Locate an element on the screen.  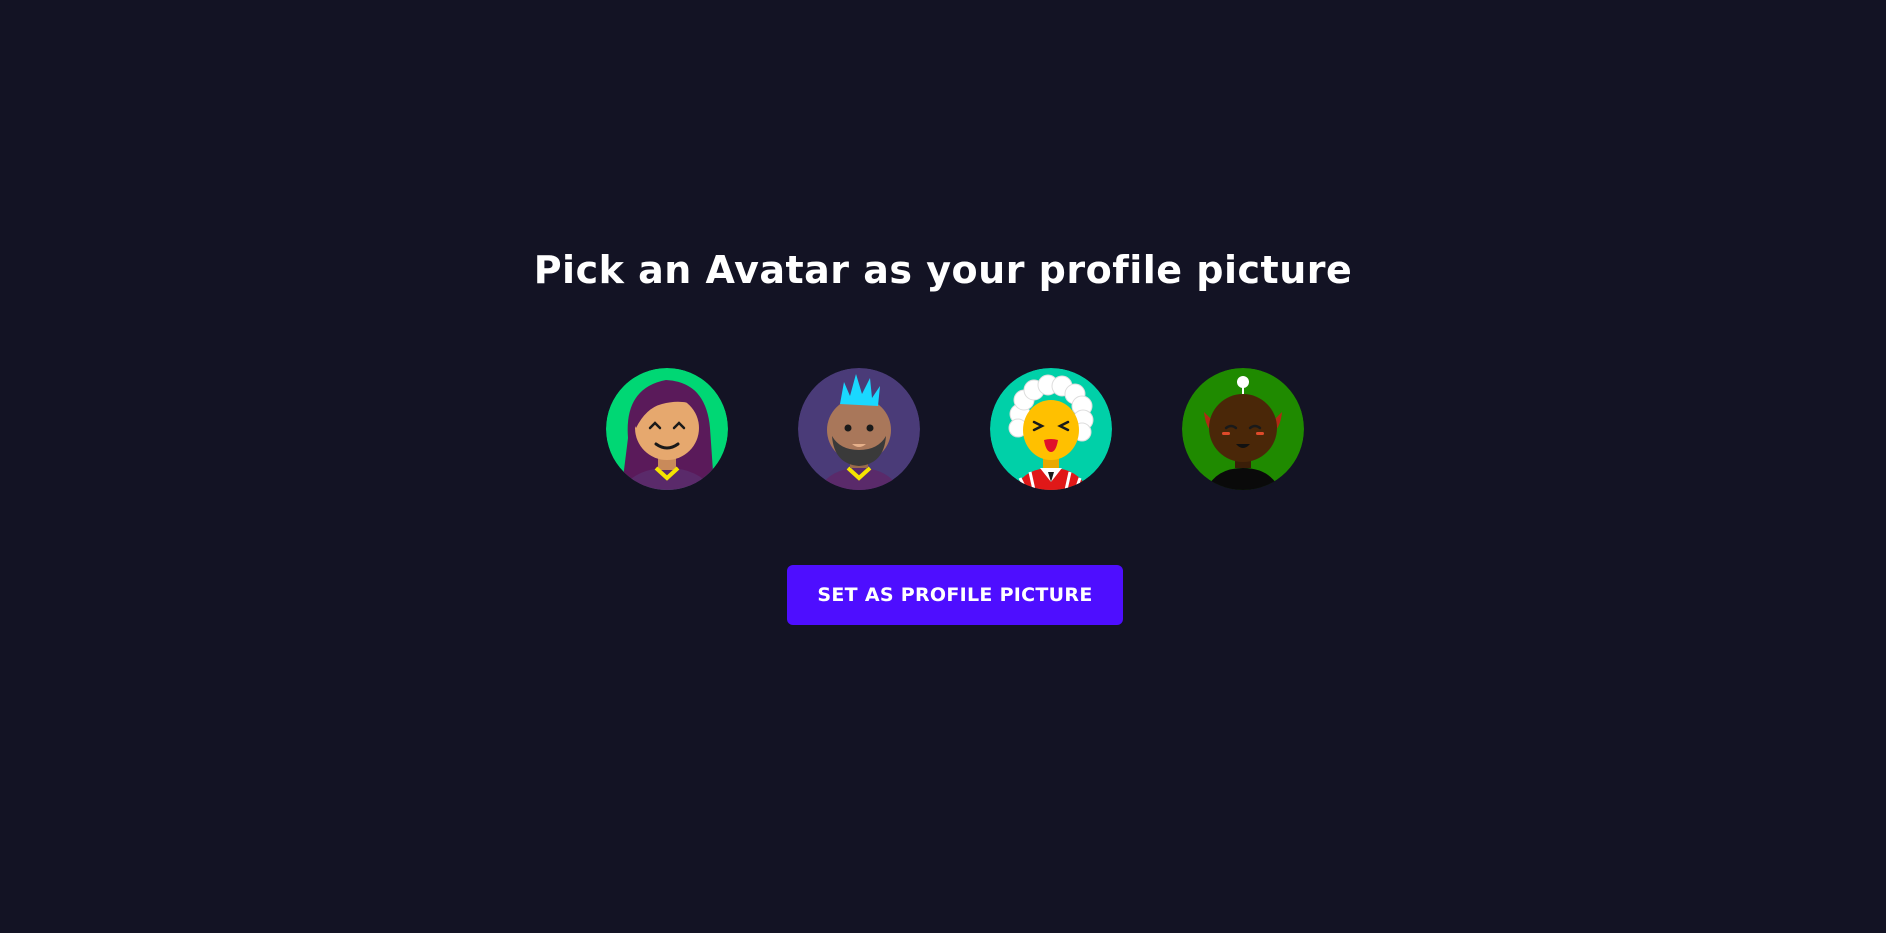
avatar-man-blue-mohawk-icon is located at coordinates (859, 429).